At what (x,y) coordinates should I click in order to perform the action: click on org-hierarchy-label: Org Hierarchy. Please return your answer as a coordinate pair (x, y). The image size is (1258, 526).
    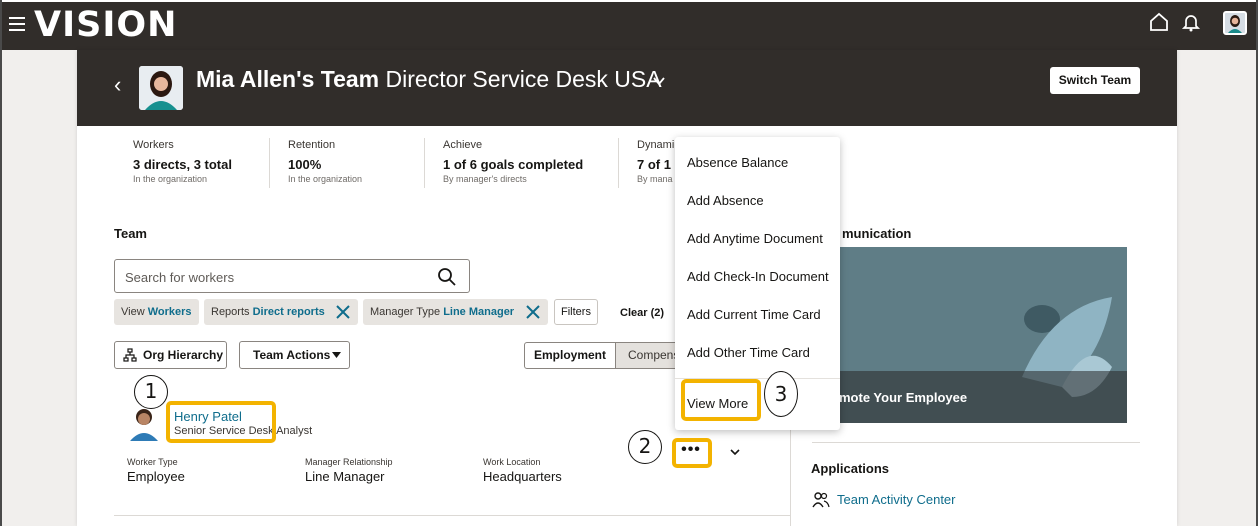
    Looking at the image, I should click on (183, 355).